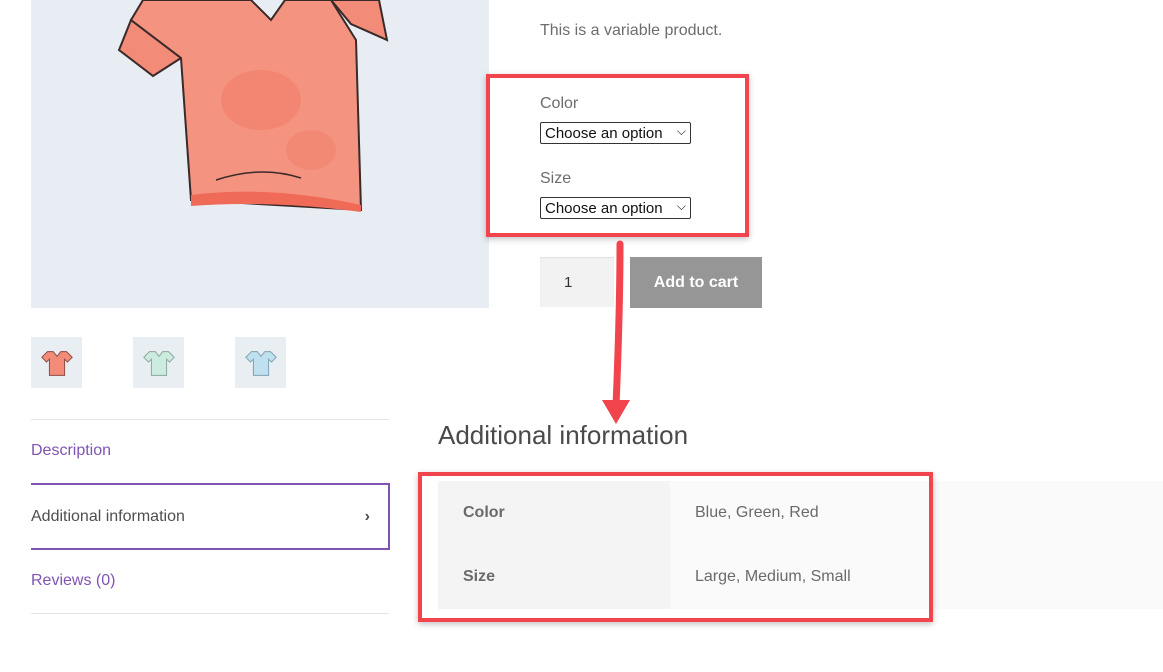 The height and width of the screenshot is (672, 1163). What do you see at coordinates (108, 516) in the screenshot?
I see `tab-additional-information-label: Additional information` at bounding box center [108, 516].